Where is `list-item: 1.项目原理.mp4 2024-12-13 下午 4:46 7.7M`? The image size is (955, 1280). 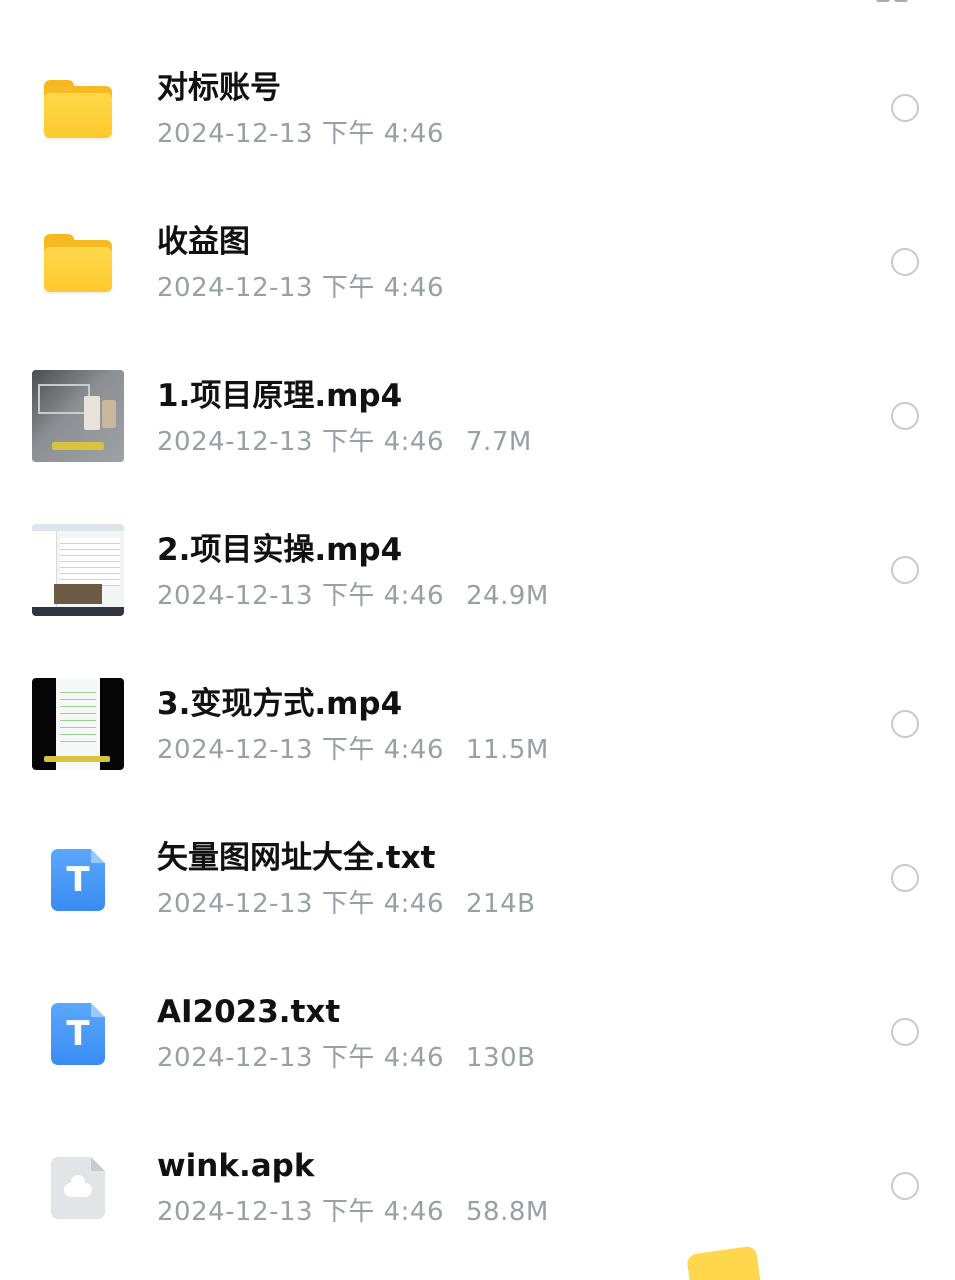
list-item: 1.项目原理.mp4 2024-12-13 下午 4:46 7.7M is located at coordinates (477, 416).